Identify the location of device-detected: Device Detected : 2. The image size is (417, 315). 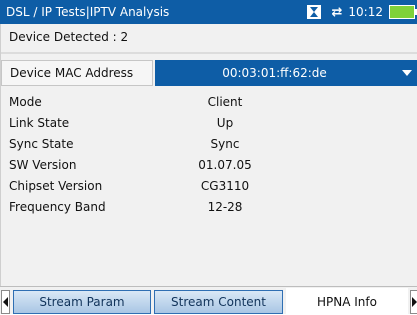
(68, 37).